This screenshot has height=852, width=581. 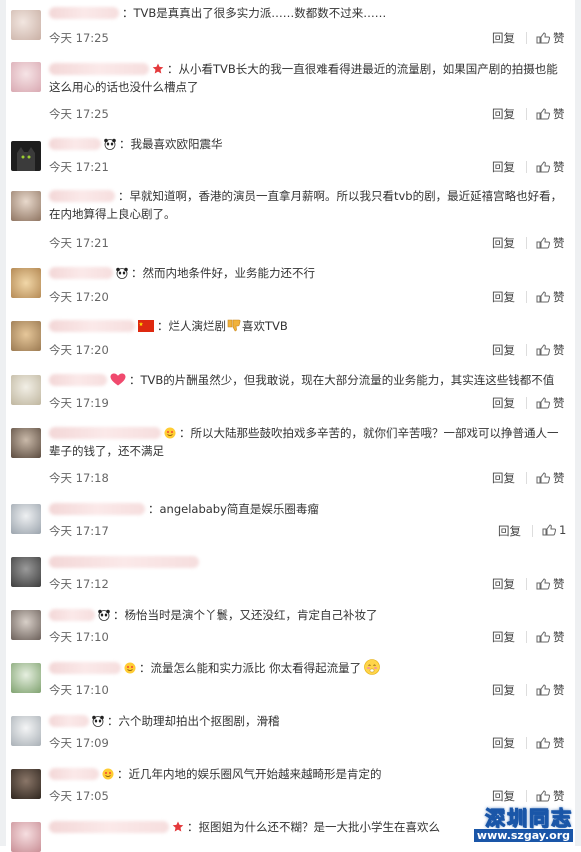 I want to click on comment-item: ：TVB是真真出了很多实力派……数都数不过来…… 今天 17:25 回复 赞, so click(x=290, y=26).